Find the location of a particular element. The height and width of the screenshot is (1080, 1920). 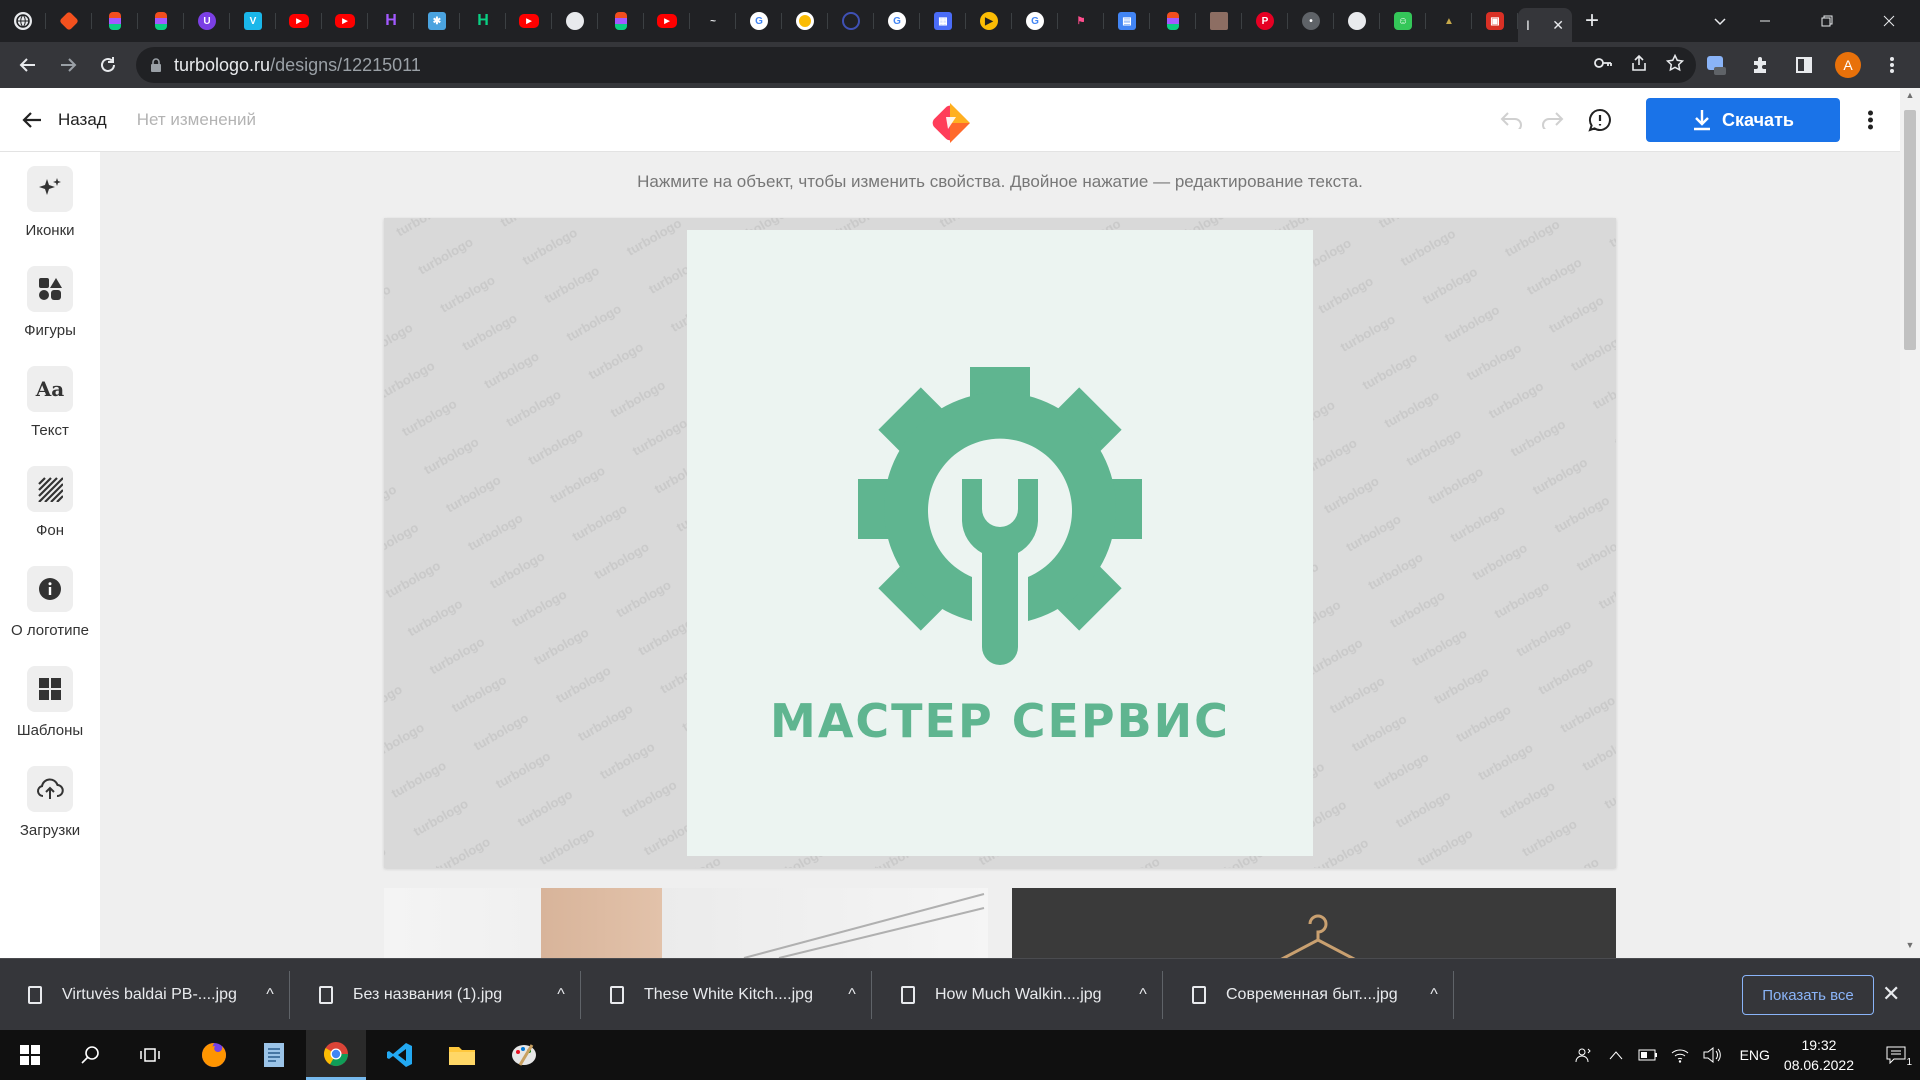

tab: ⚑ is located at coordinates (1081, 21).